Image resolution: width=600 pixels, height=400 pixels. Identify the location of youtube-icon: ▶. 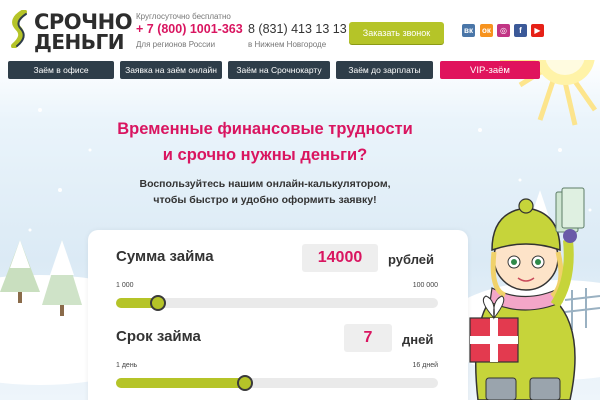
(537, 30).